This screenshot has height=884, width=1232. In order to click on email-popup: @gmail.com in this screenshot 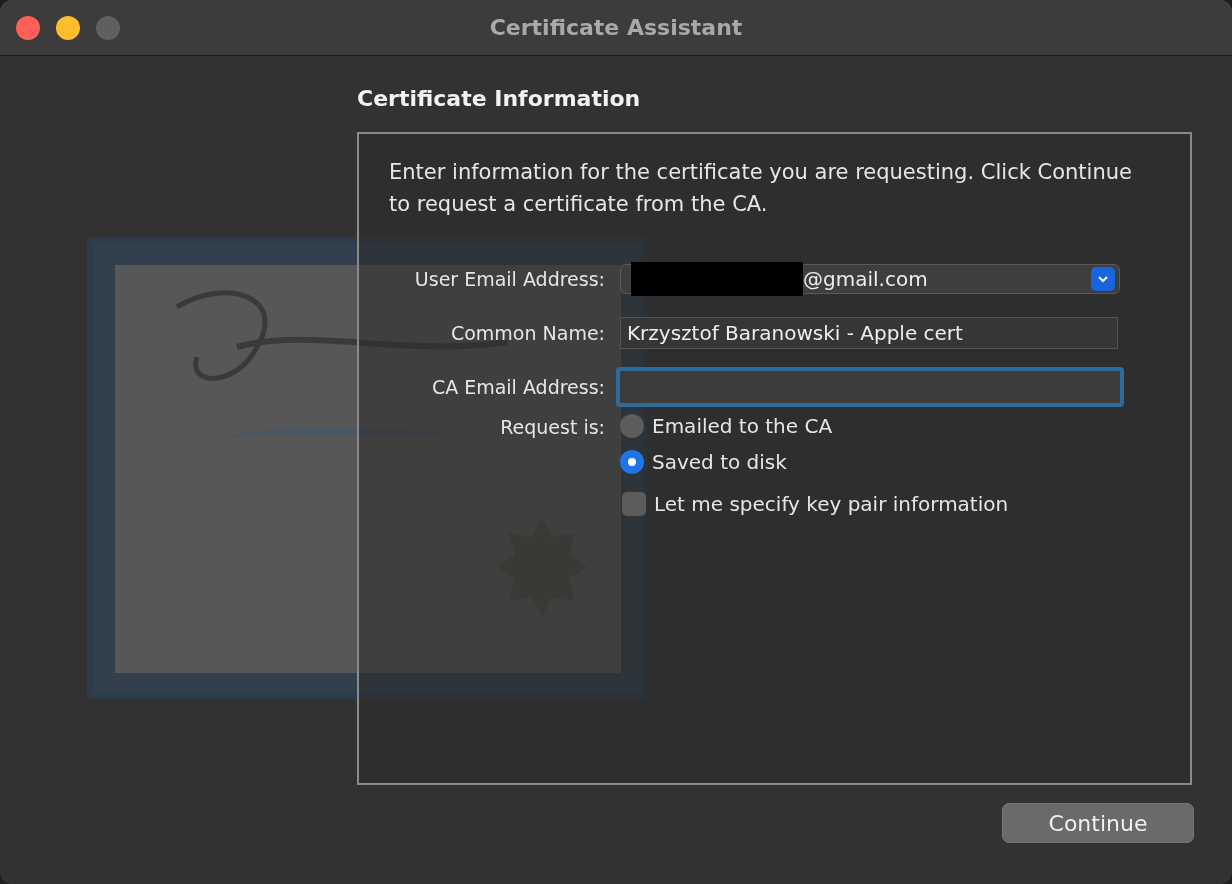, I will do `click(870, 279)`.